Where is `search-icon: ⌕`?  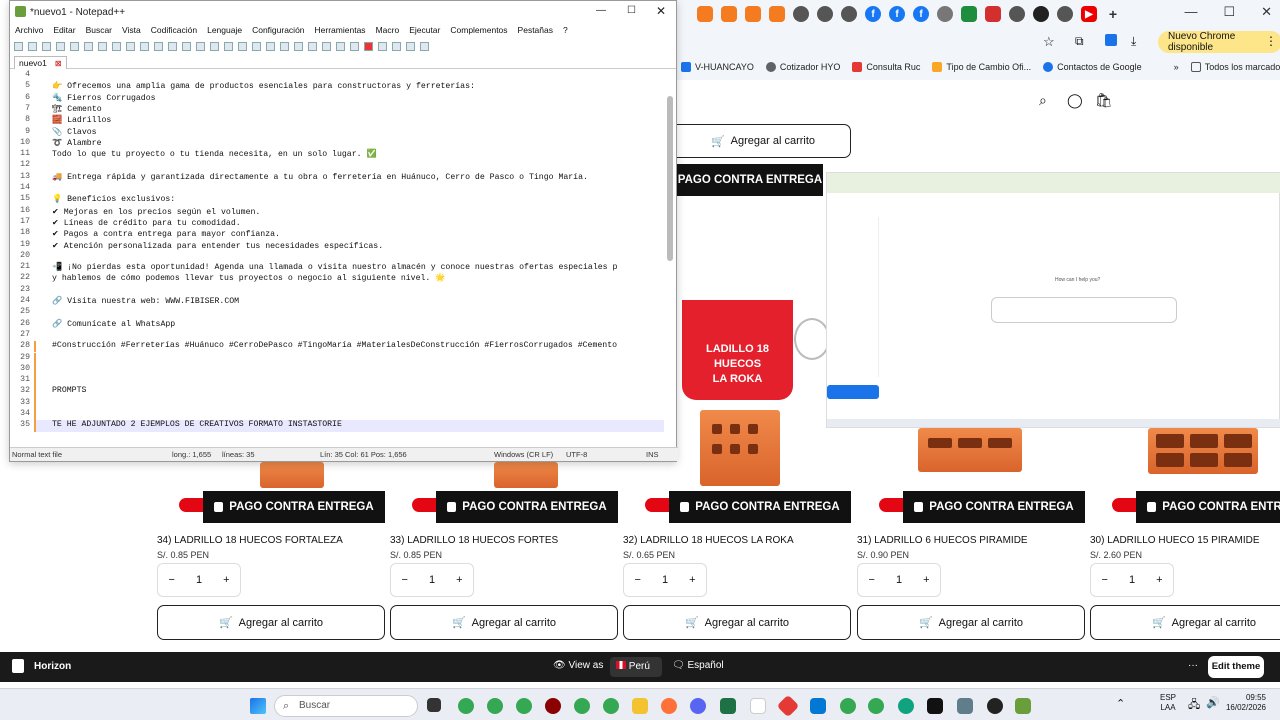
search-icon: ⌕ is located at coordinates (1043, 100).